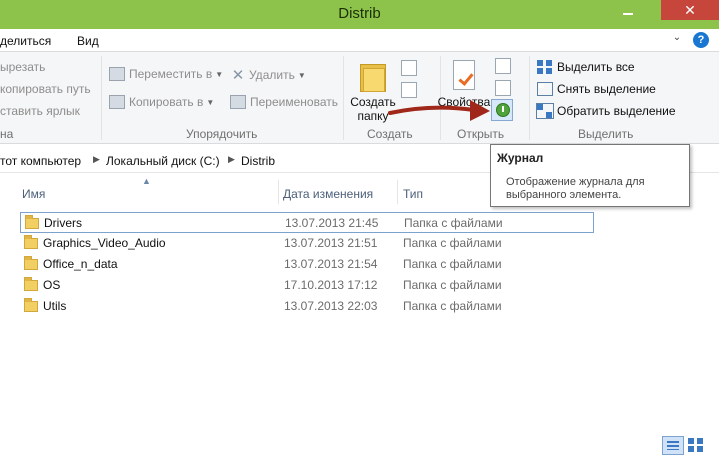 The height and width of the screenshot is (463, 719). I want to click on file-name: Drivers, so click(63, 223).